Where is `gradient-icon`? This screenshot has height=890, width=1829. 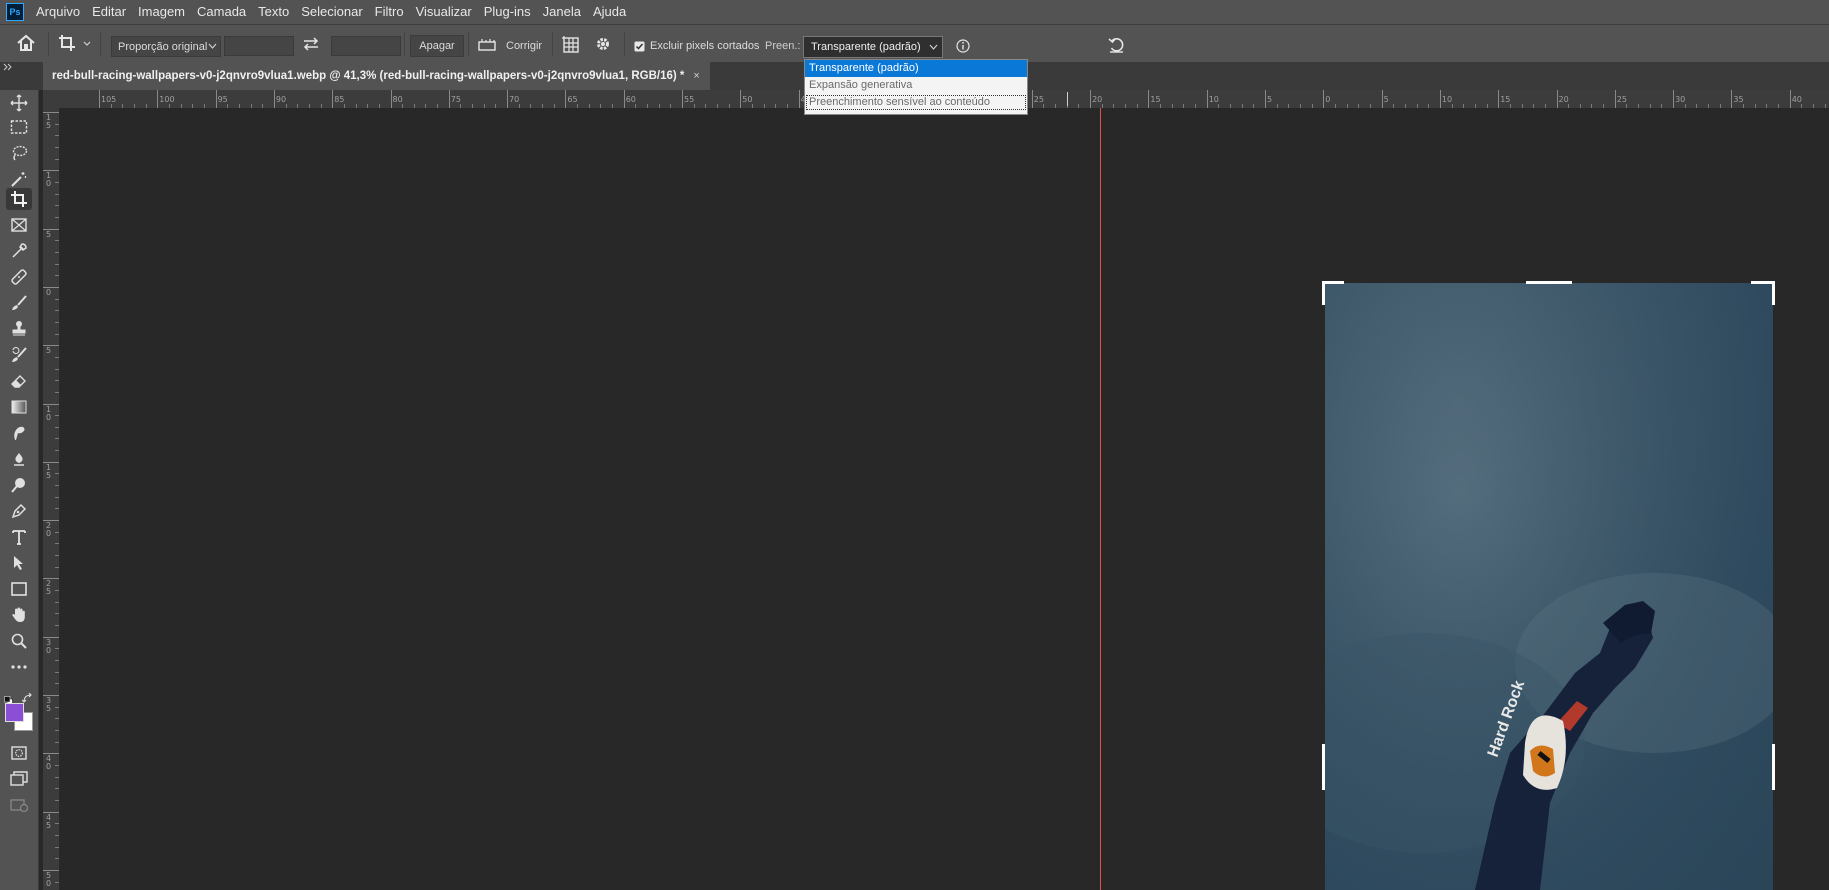 gradient-icon is located at coordinates (19, 407).